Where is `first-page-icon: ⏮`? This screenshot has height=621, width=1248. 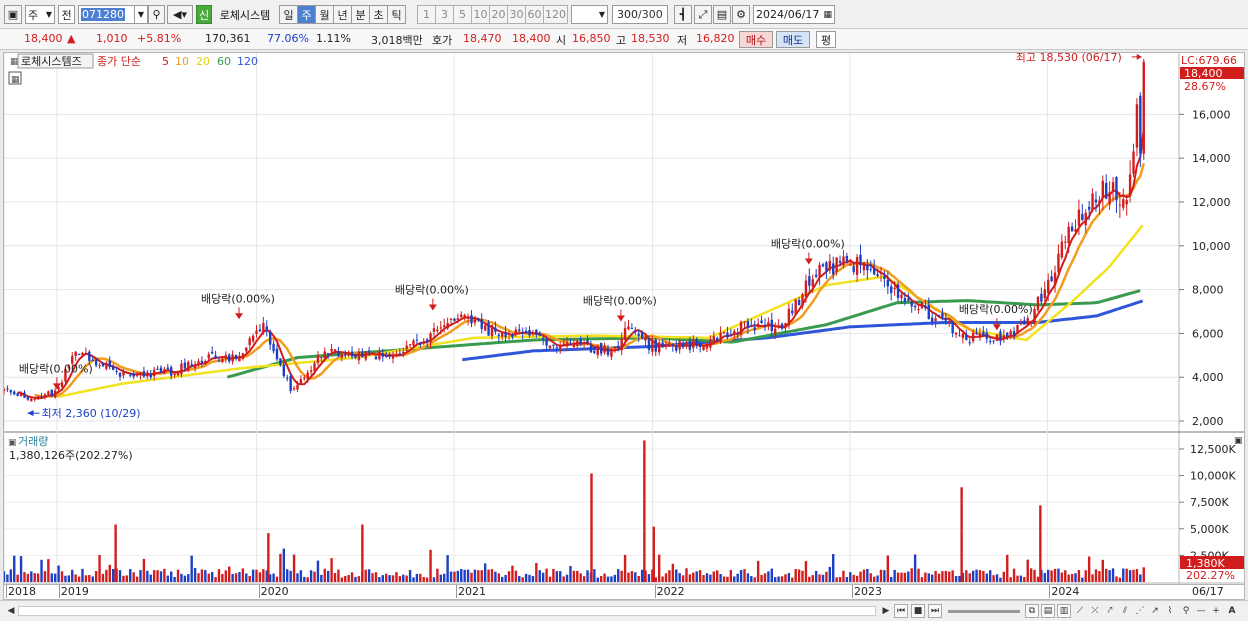
first-page-icon: ⏮ is located at coordinates (901, 611).